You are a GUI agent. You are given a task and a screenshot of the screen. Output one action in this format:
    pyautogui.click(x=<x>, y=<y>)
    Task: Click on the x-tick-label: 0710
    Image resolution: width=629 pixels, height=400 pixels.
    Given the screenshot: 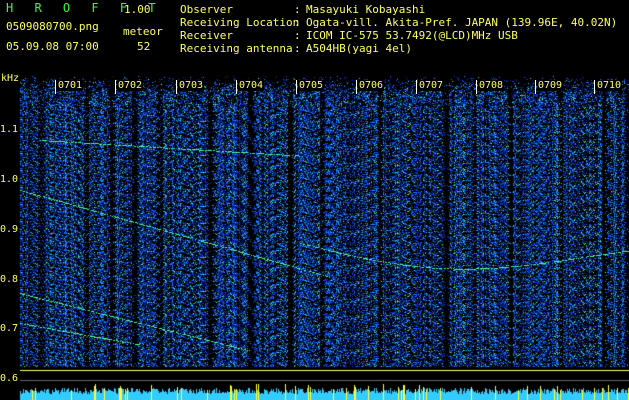 What is the action you would take?
    pyautogui.click(x=609, y=85)
    